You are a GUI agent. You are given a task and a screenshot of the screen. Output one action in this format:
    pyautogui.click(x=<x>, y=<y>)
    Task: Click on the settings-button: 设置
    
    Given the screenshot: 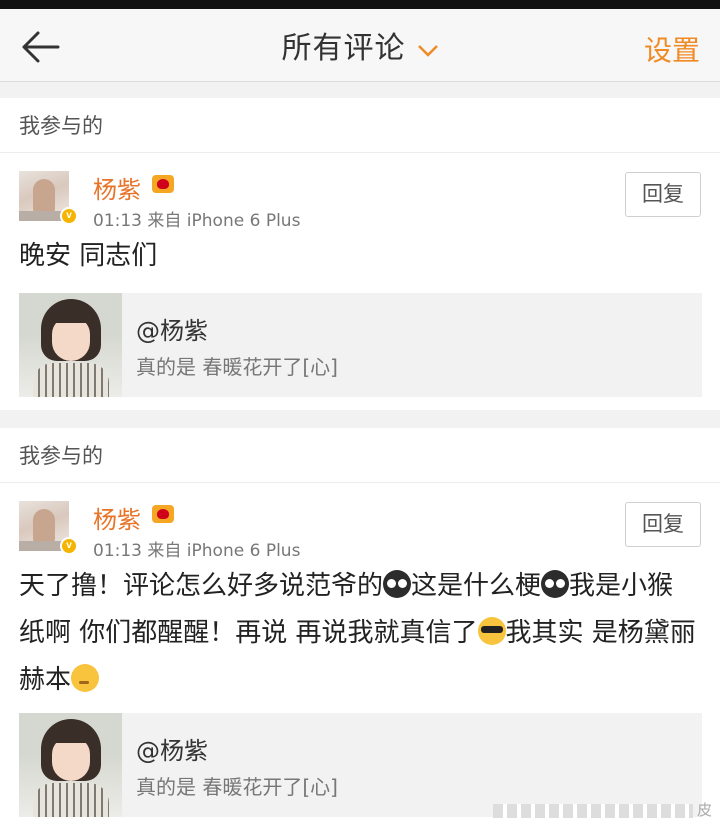 What is the action you would take?
    pyautogui.click(x=672, y=49)
    